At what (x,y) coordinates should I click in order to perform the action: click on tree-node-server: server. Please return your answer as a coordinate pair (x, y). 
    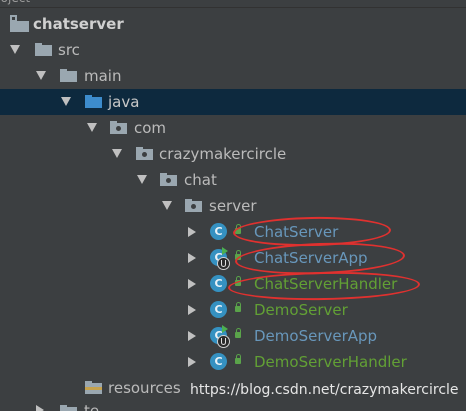
    Looking at the image, I should click on (233, 206).